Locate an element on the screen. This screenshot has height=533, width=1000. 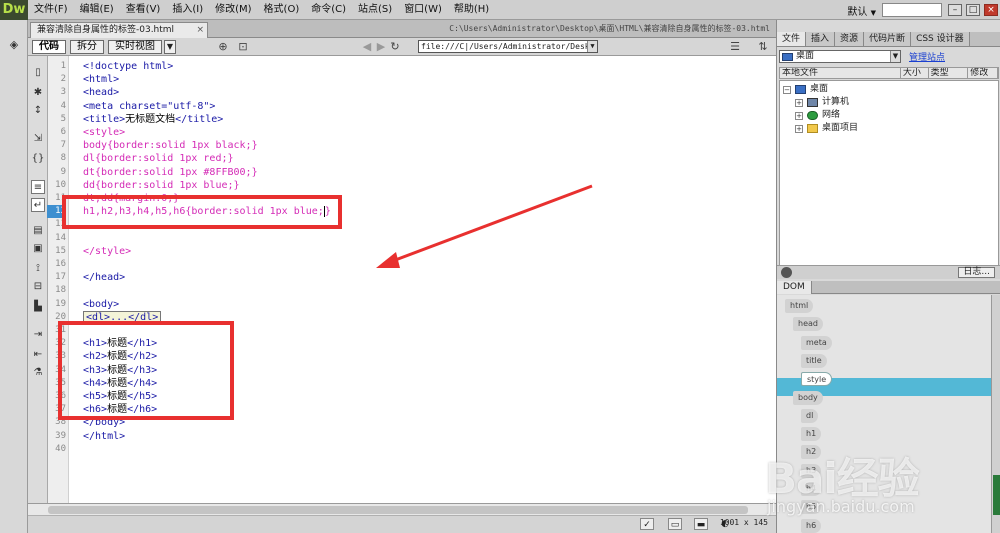
address-dropdown-icon: ▼ is located at coordinates (592, 46).